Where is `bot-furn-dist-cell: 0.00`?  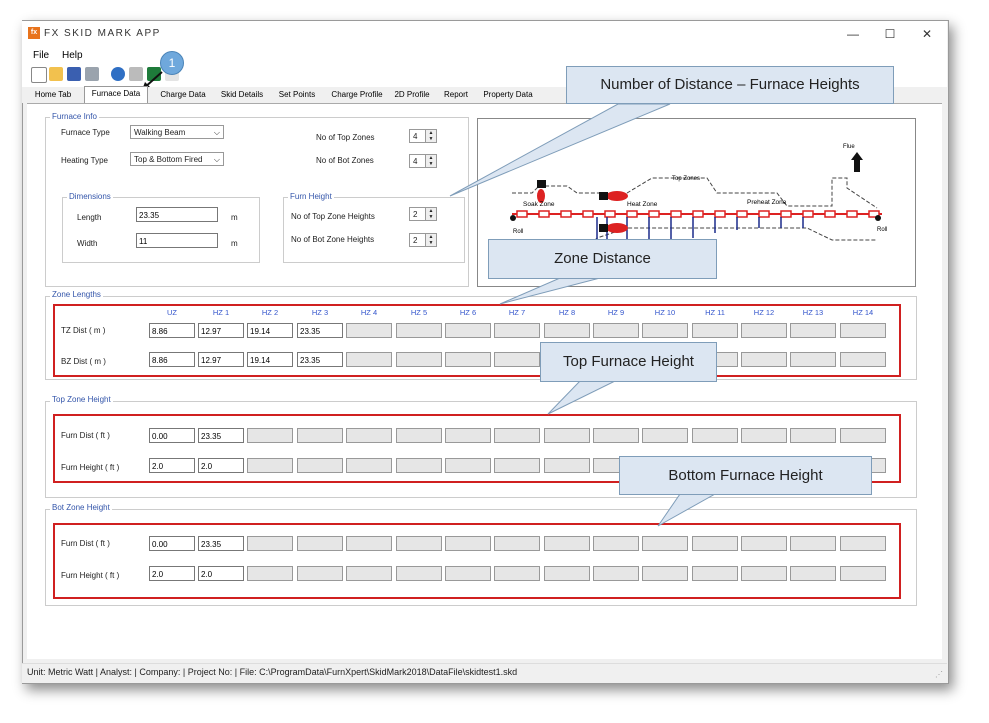
bot-furn-dist-cell: 0.00 is located at coordinates (172, 543).